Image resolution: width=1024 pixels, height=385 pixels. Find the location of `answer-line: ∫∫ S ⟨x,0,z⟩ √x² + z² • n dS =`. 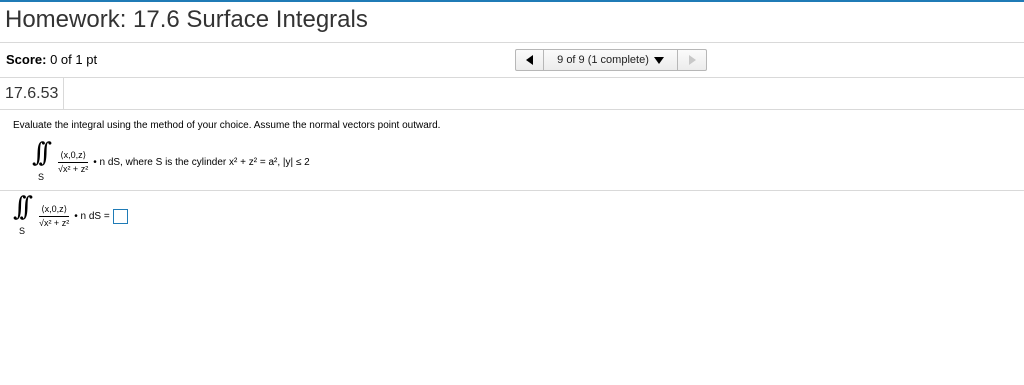

answer-line: ∫∫ S ⟨x,0,z⟩ √x² + z² • n dS = is located at coordinates (70, 215).